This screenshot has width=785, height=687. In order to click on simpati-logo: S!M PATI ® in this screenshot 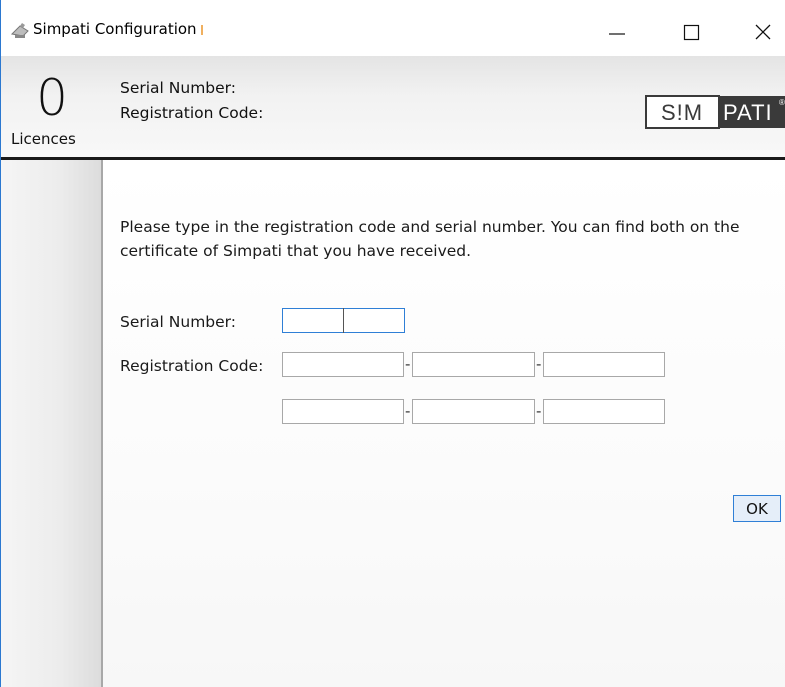, I will do `click(715, 112)`.